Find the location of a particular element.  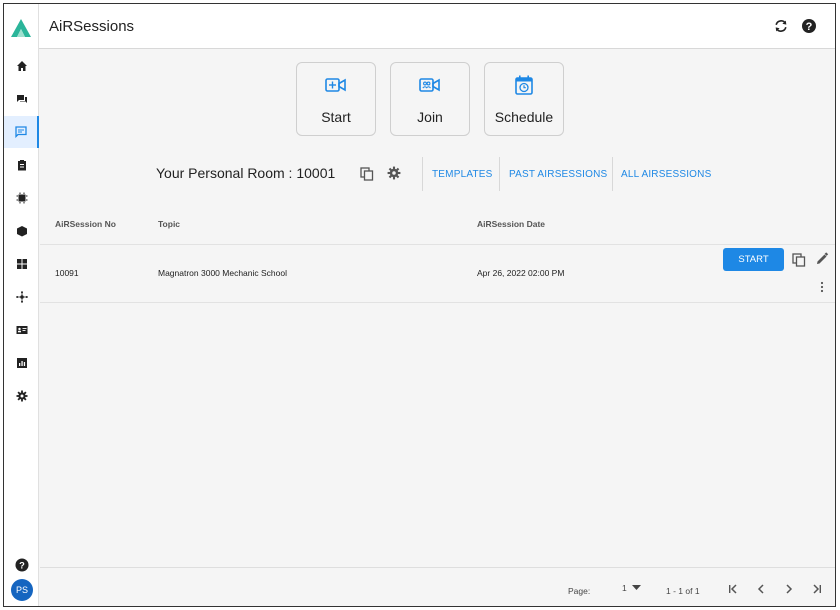

sidebar-item-home is located at coordinates (21, 66).